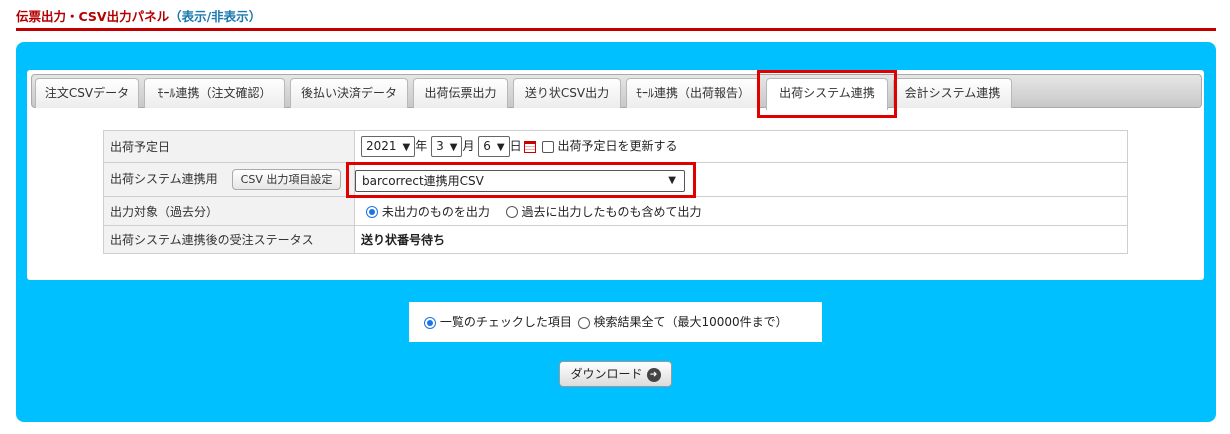  What do you see at coordinates (229, 146) in the screenshot?
I see `ship-date-label: 出荷予定日` at bounding box center [229, 146].